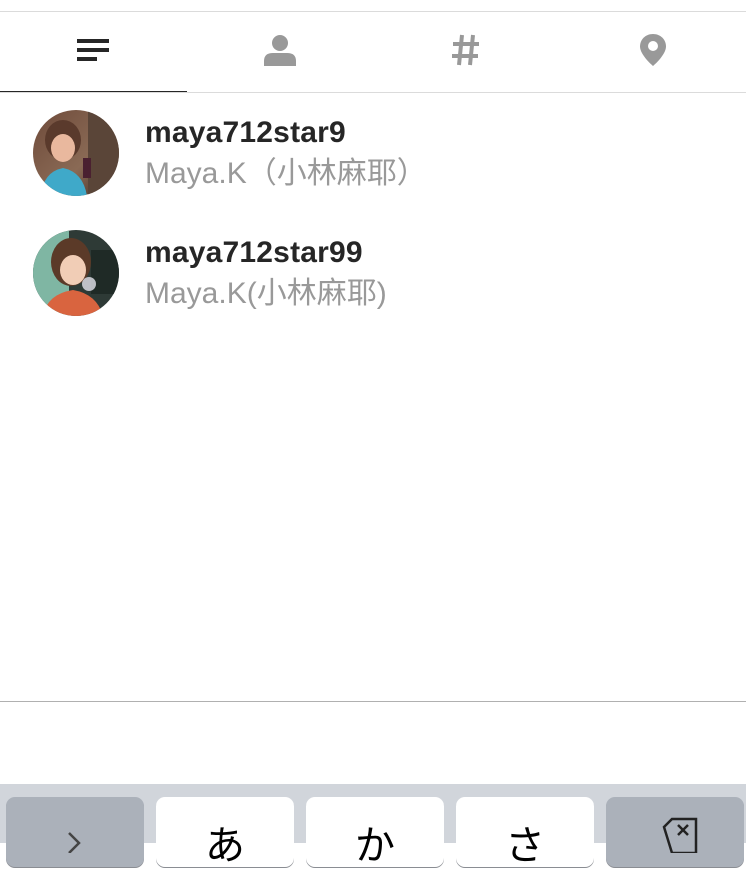  Describe the element at coordinates (373, 701) in the screenshot. I see `input-area-border` at that location.